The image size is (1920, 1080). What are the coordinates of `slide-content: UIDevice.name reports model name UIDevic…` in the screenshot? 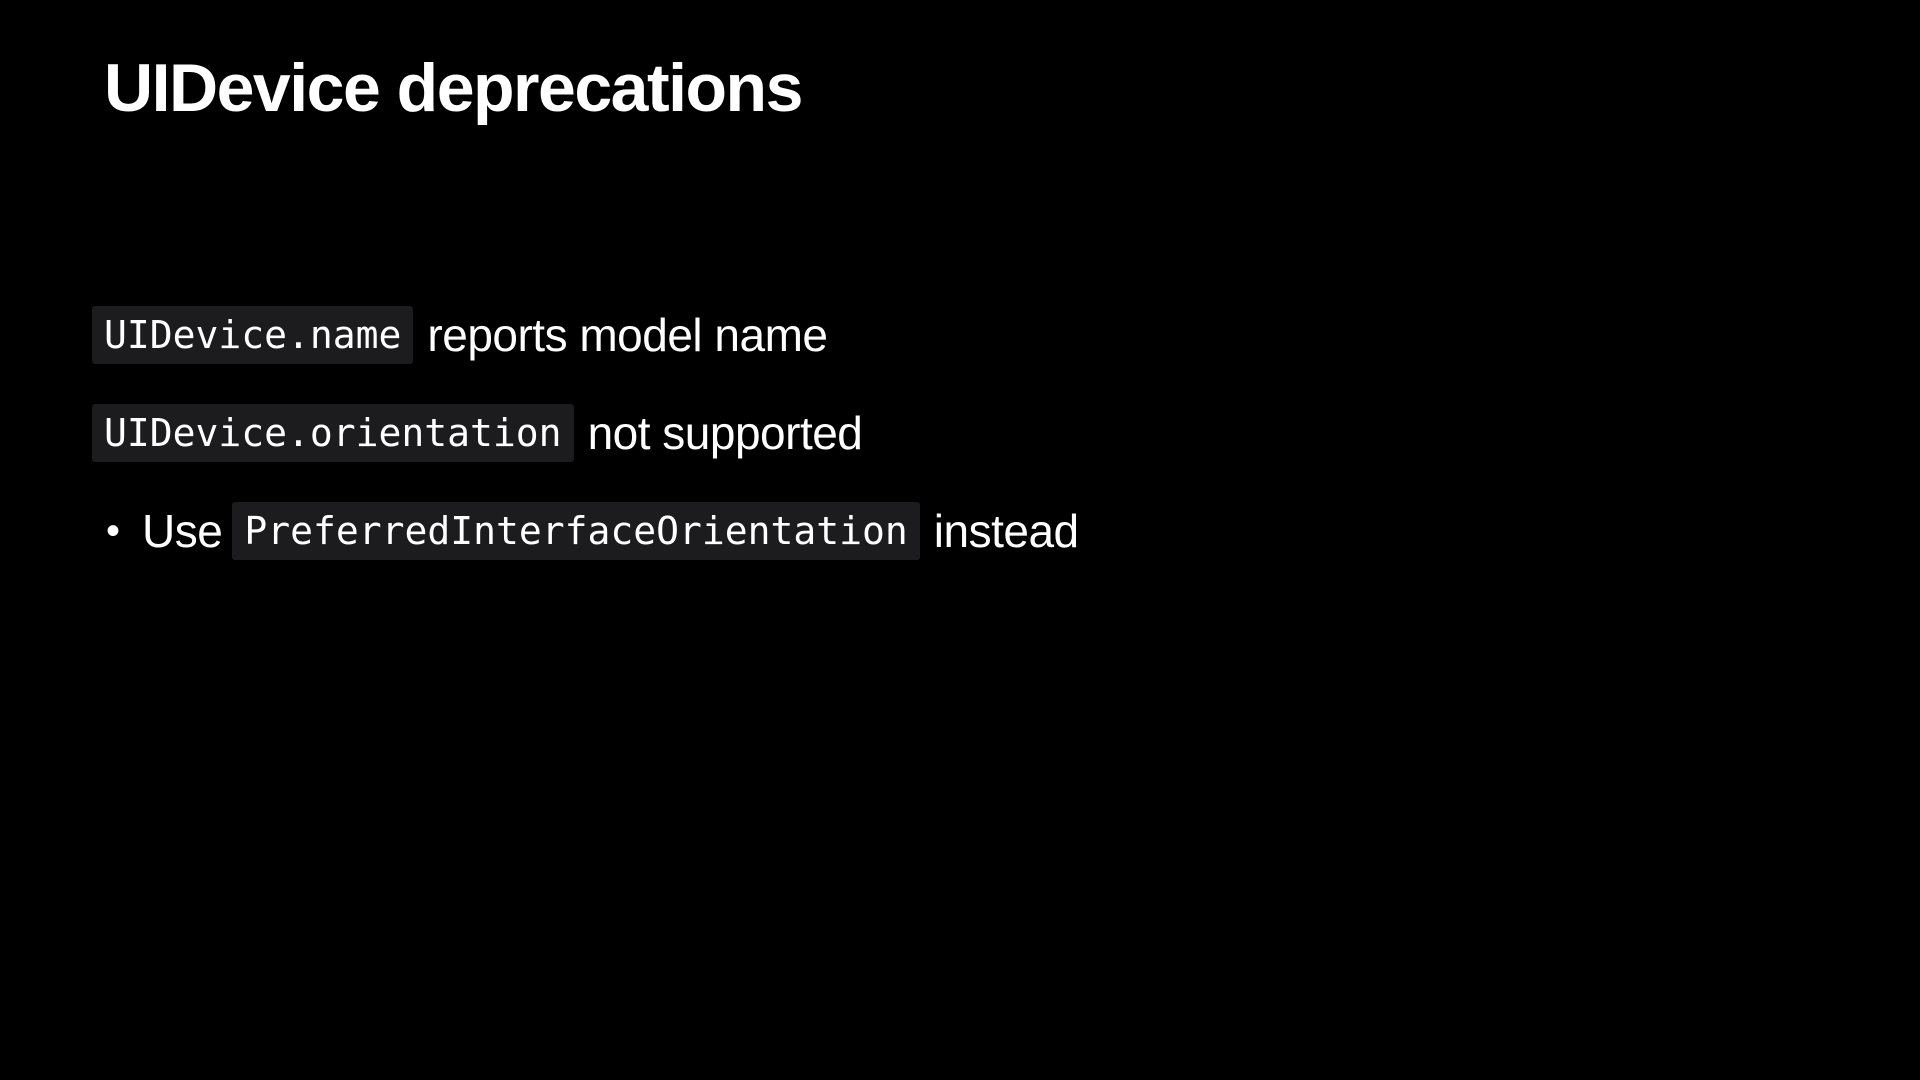 It's located at (585, 453).